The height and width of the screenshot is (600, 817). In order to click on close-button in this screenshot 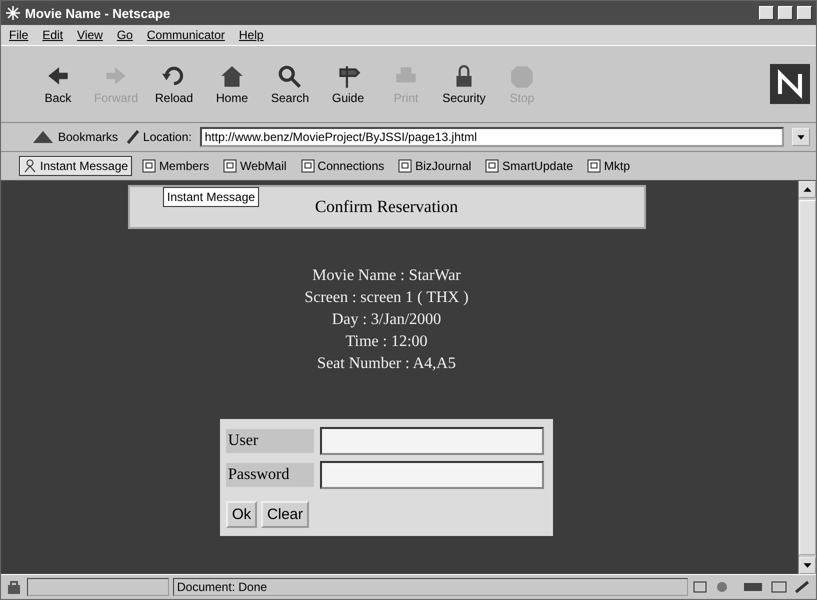, I will do `click(804, 13)`.